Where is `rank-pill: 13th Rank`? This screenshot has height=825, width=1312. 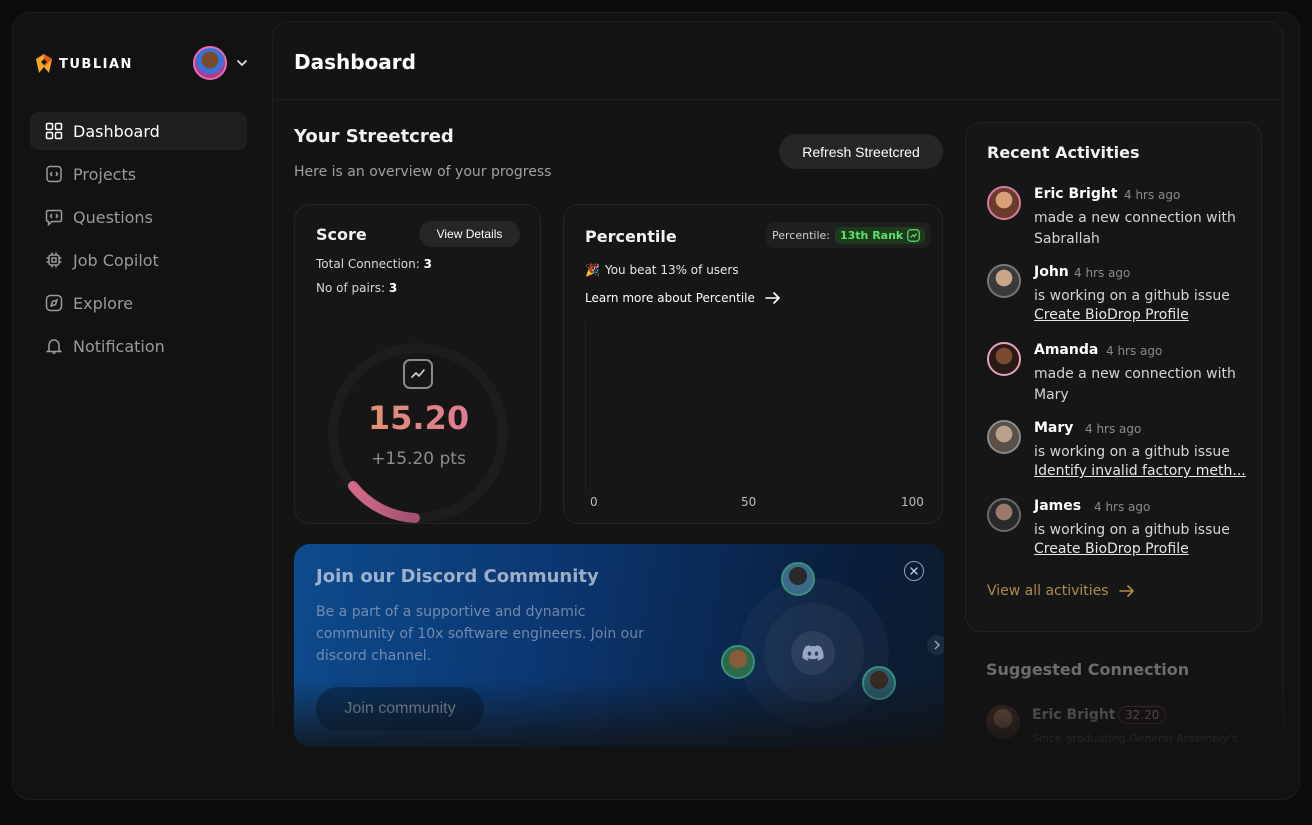
rank-pill: 13th Rank is located at coordinates (880, 235).